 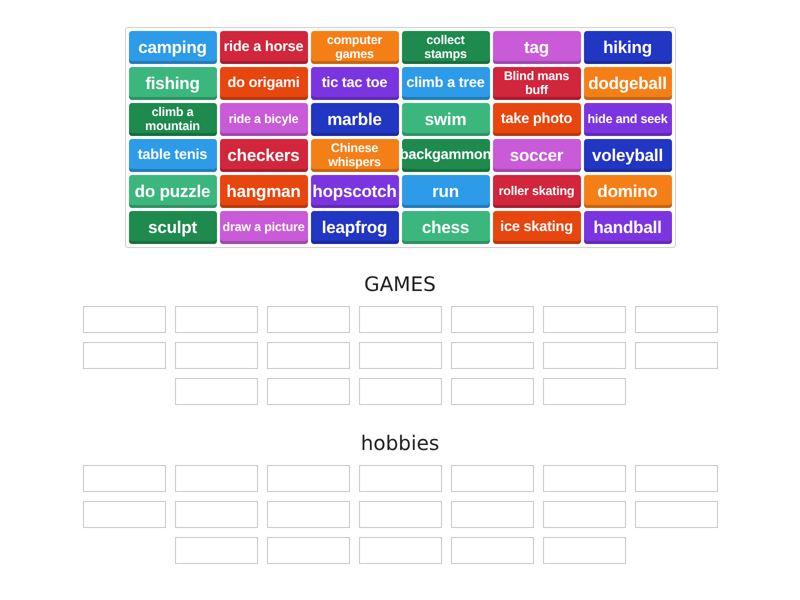 I want to click on word-tile: fishing, so click(x=172, y=83).